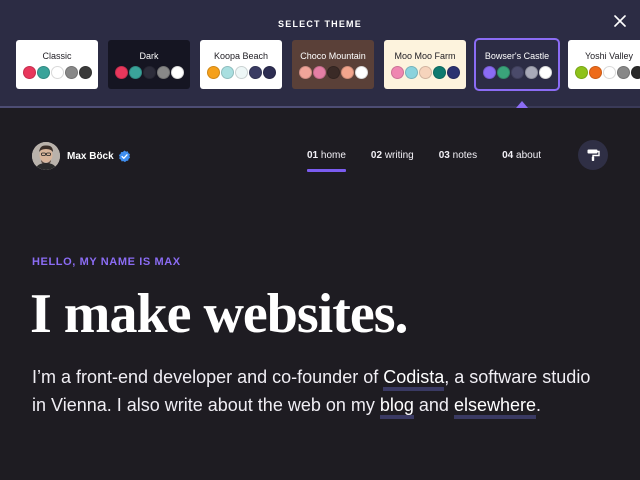  I want to click on theme-option-choco-mountain: Choco Mountain, so click(333, 64).